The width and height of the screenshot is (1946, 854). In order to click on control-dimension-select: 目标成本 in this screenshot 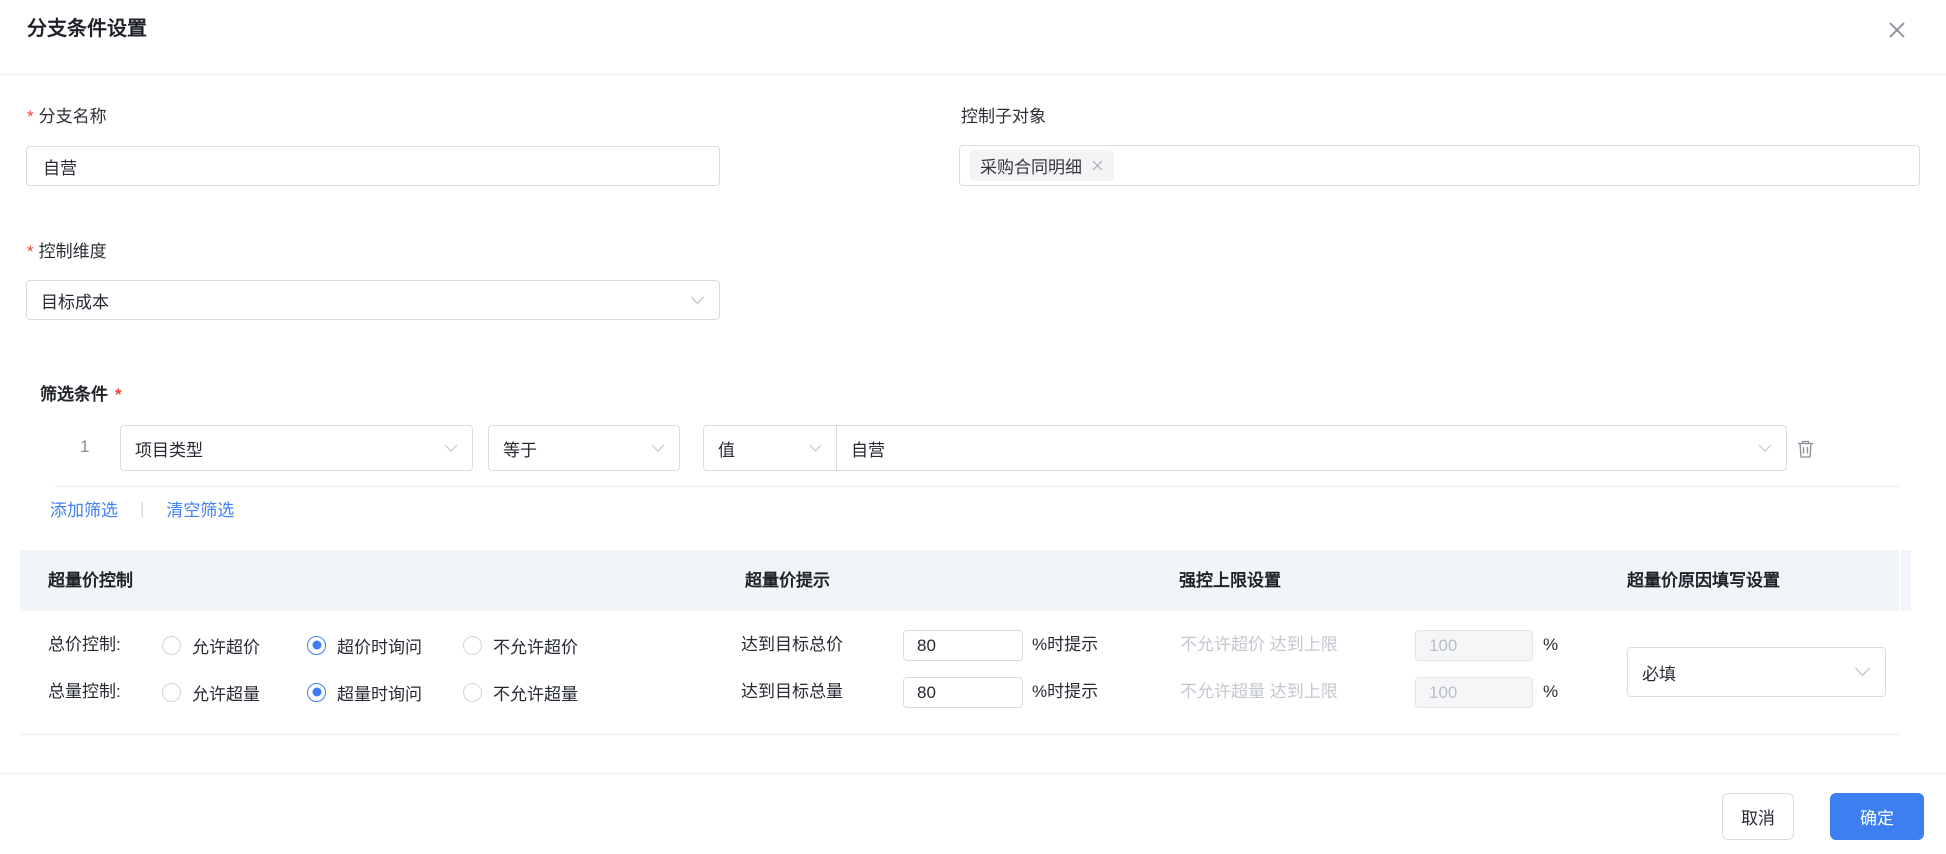, I will do `click(373, 300)`.